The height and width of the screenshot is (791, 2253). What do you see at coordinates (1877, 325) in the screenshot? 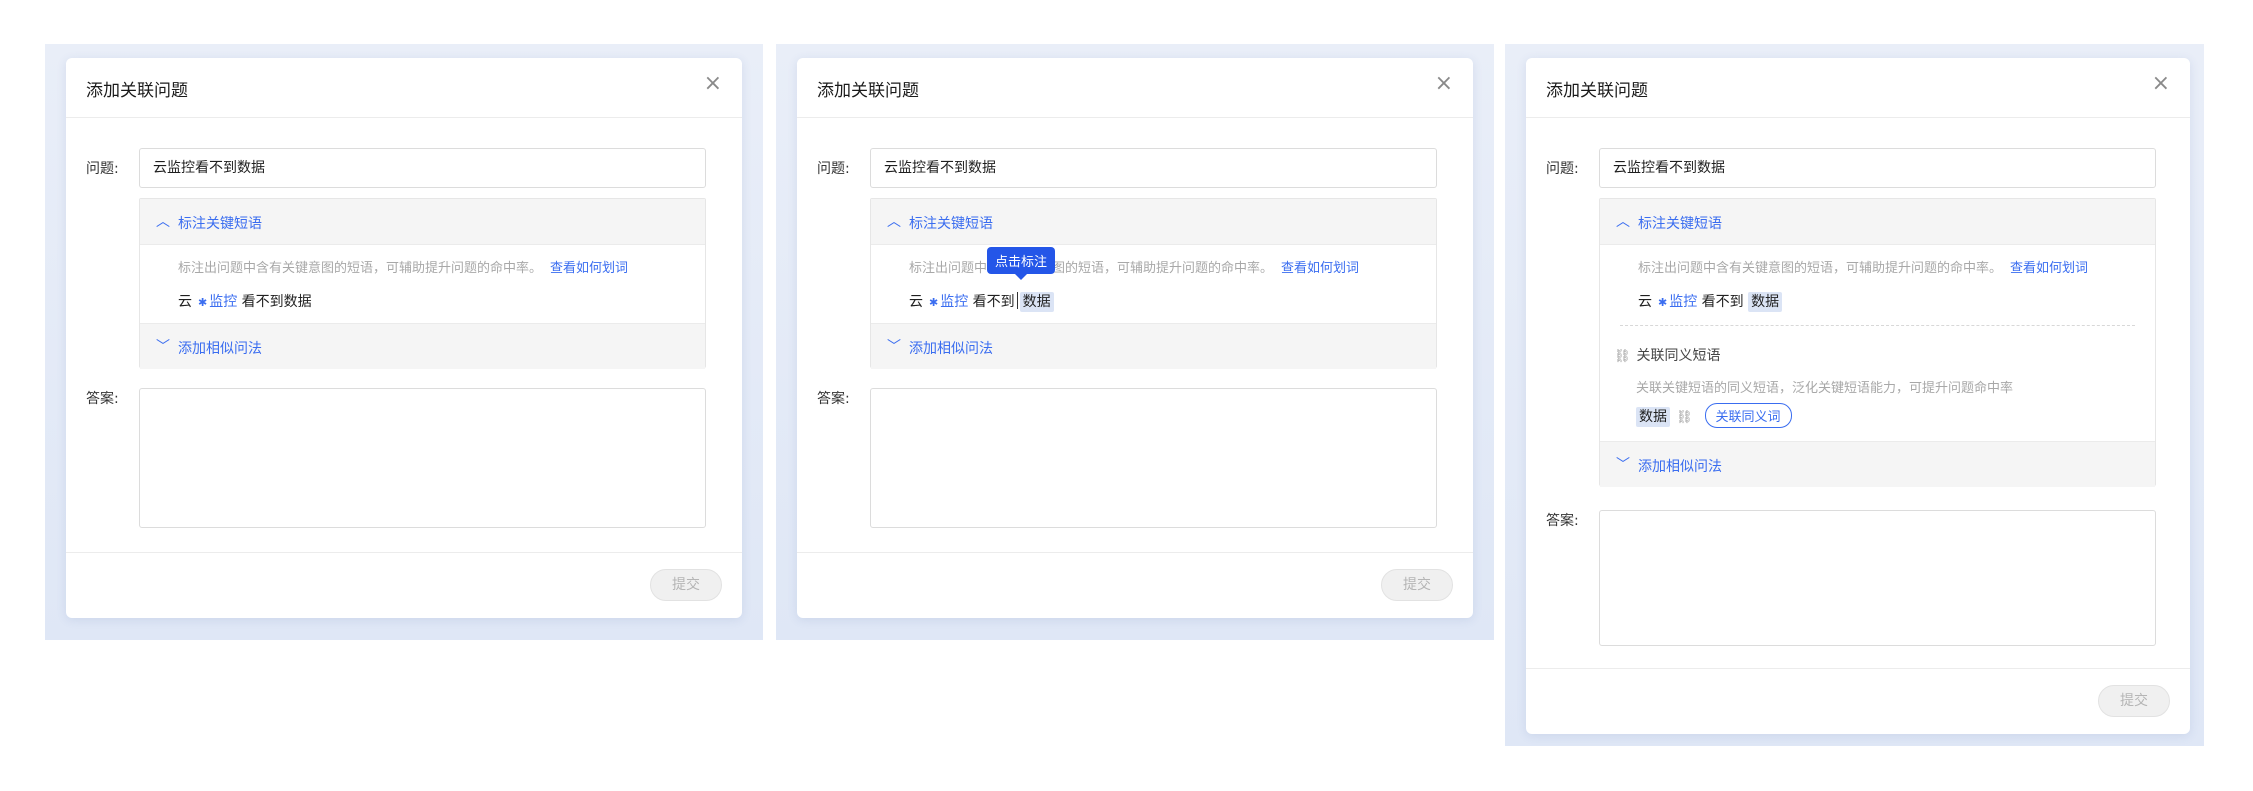
I see `section-divider` at bounding box center [1877, 325].